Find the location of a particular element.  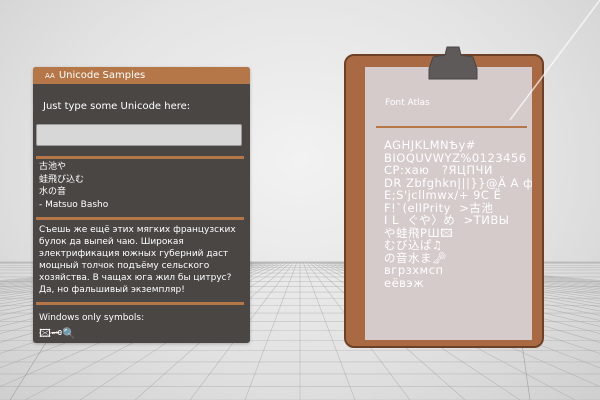

clipboard-clip-icon is located at coordinates (453, 63).